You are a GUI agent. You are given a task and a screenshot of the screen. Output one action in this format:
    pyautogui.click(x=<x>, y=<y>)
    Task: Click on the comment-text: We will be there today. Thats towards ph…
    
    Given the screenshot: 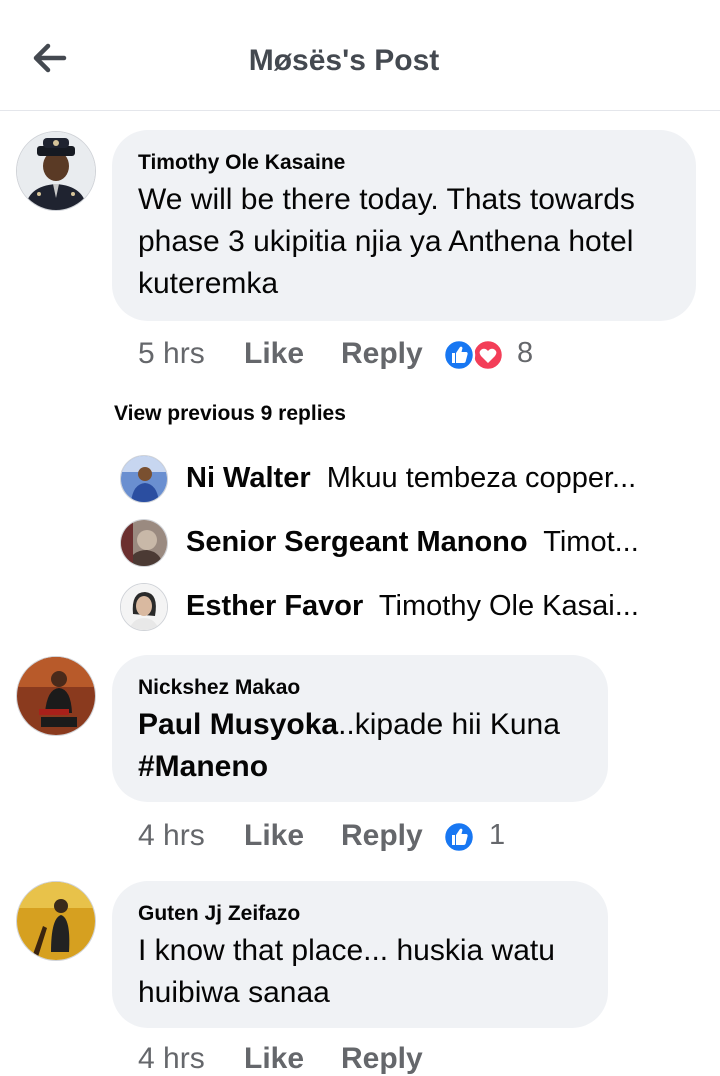 What is the action you would take?
    pyautogui.click(x=386, y=241)
    